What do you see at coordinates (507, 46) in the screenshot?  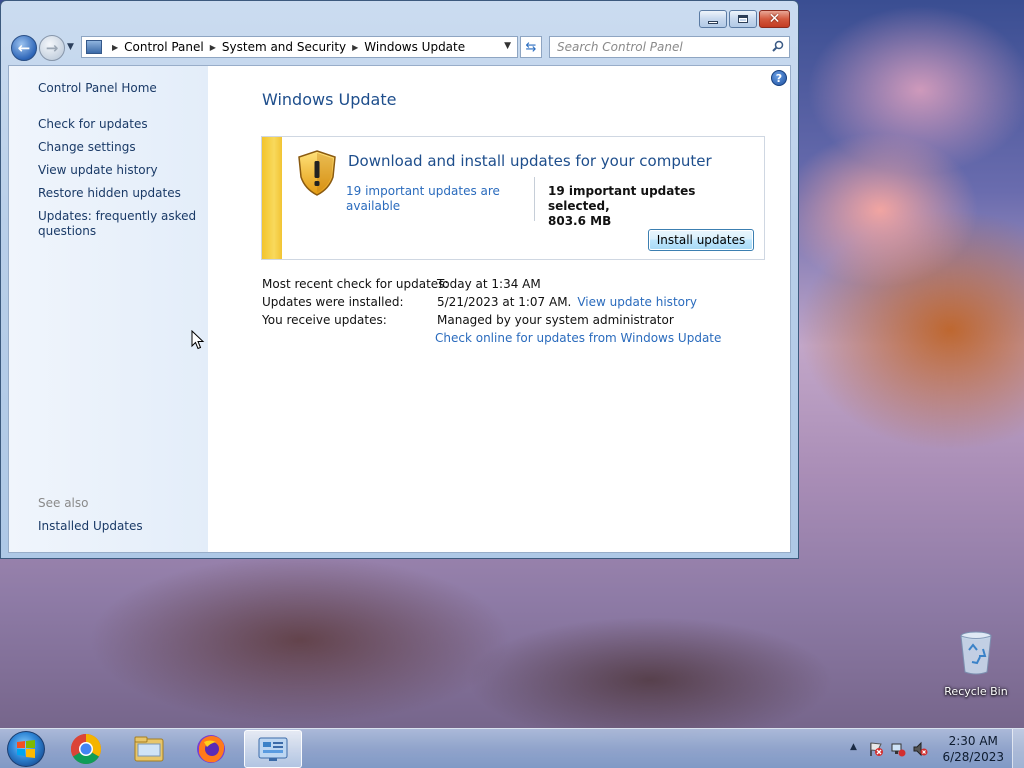 I see `address-dropdown-icon: ▼` at bounding box center [507, 46].